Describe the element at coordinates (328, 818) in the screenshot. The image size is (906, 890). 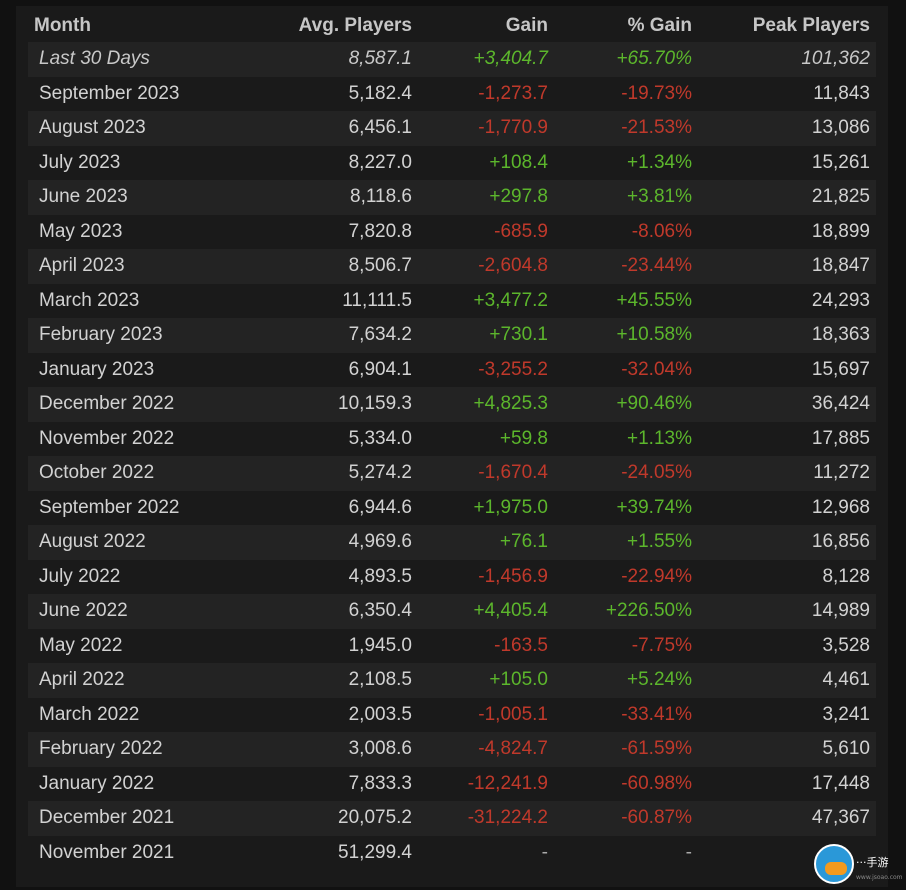
I see `cell-avg-players: 20,075.2` at that location.